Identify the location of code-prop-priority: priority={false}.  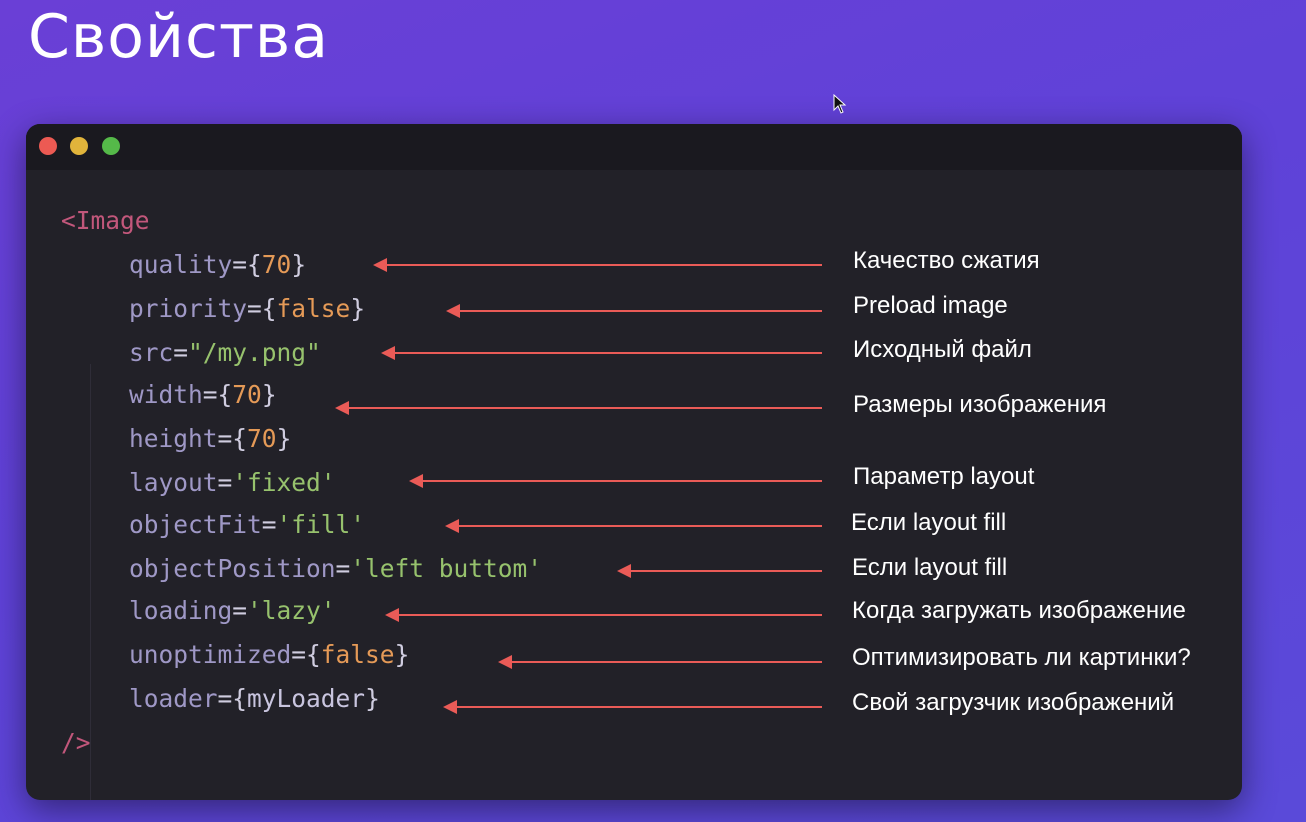
(247, 309).